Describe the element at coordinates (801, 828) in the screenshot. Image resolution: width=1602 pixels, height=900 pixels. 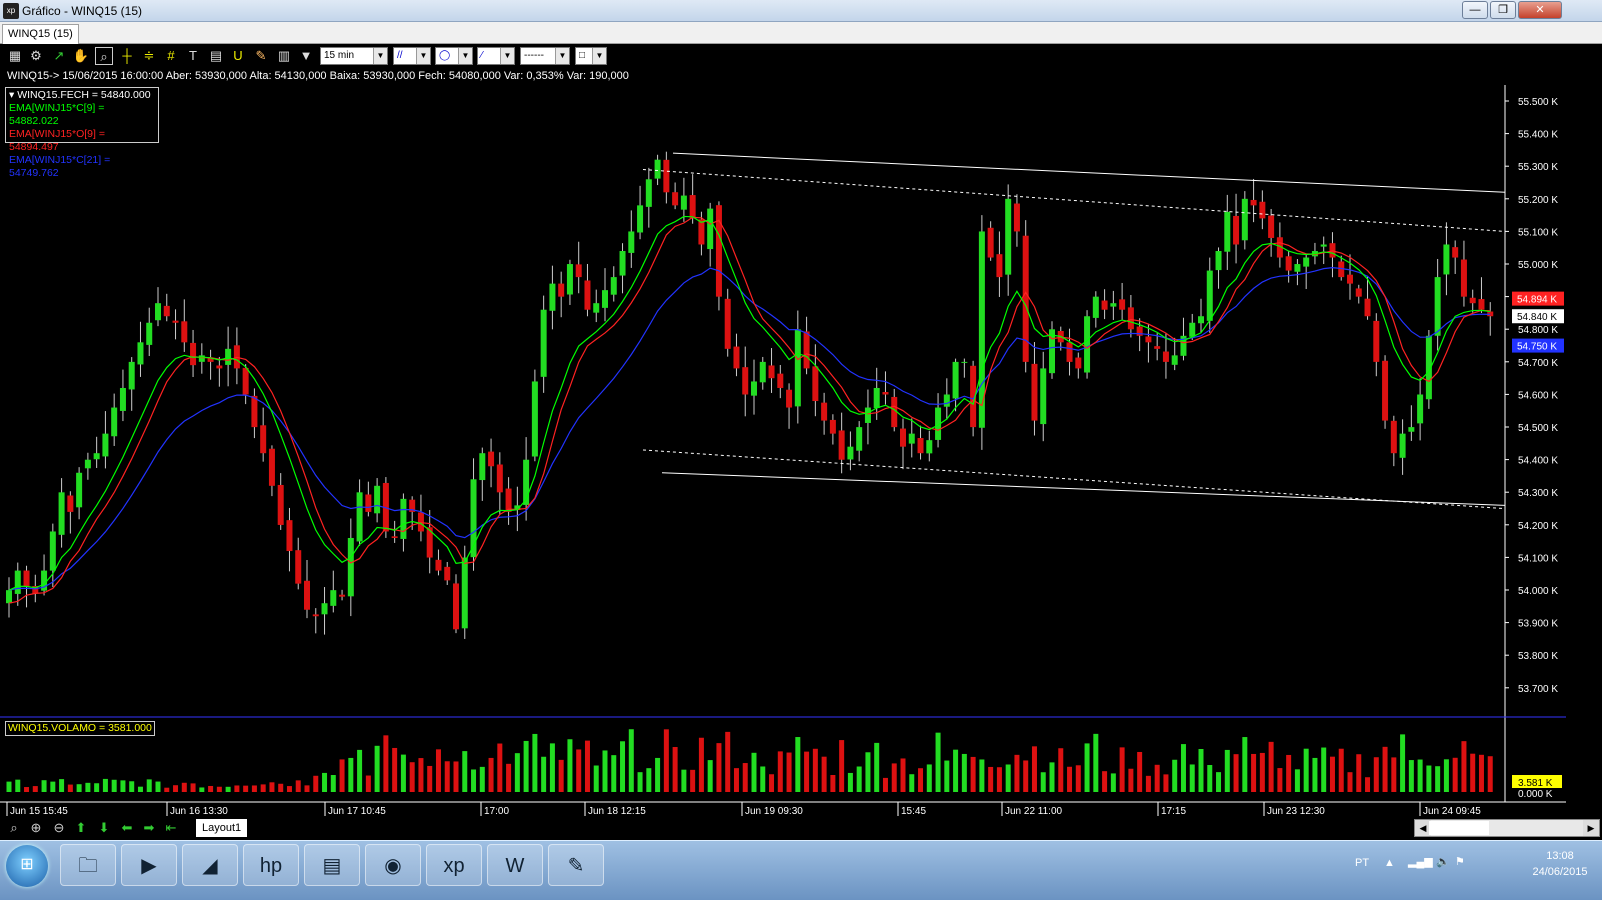
I see `chart-nav-bar: ⌕ ⊕ ⊖ ⬆ ⬇ ⬅ ➡ ⇤ Layout1 ◀ ▶` at that location.